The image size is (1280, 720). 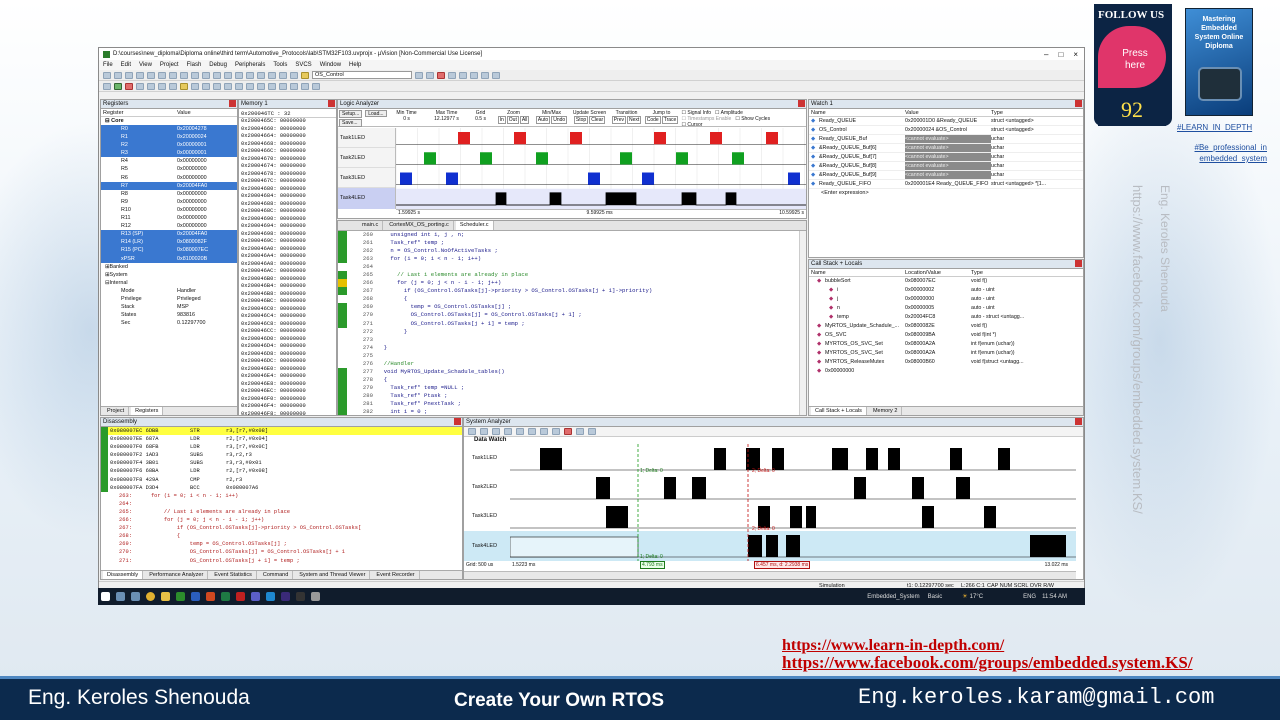 I want to click on memory-row: 0x20004660: 00000000, so click(x=287, y=130).